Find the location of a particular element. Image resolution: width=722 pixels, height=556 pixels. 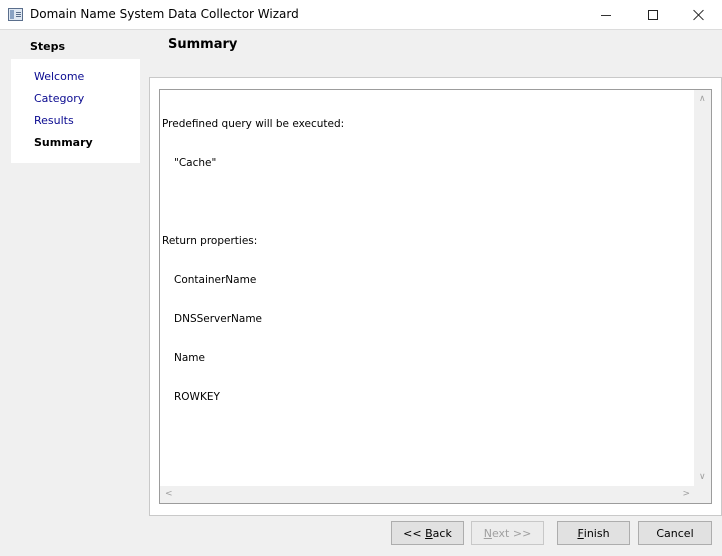

page-title: Summary is located at coordinates (203, 44).